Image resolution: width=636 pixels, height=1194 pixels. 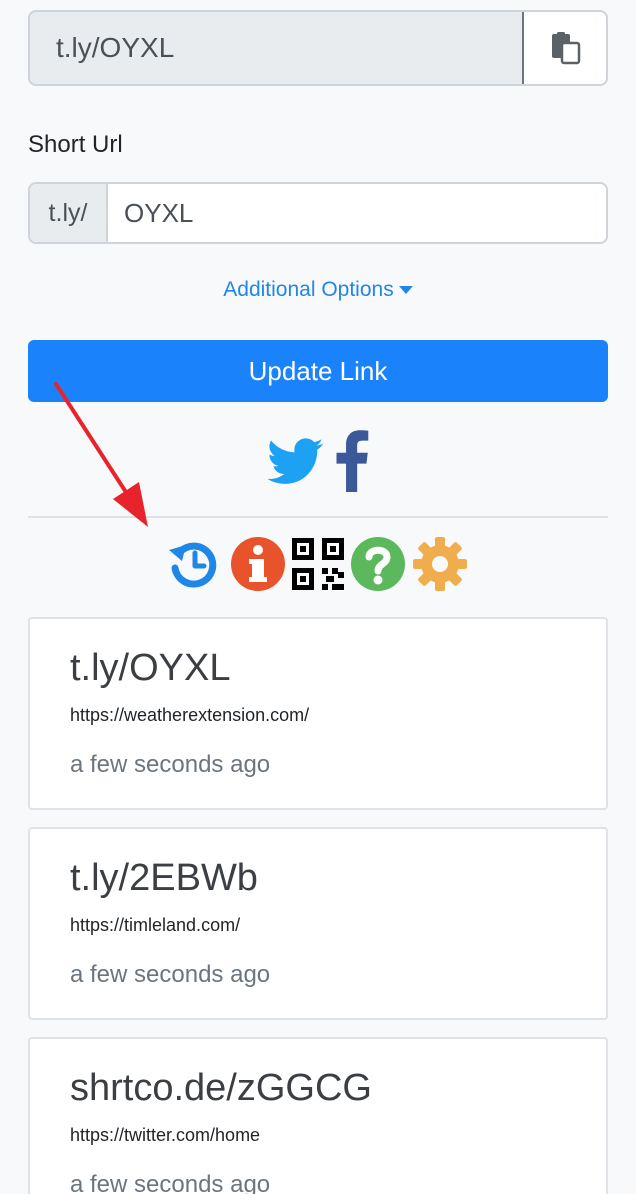 I want to click on clipboard-icon, so click(x=566, y=48).